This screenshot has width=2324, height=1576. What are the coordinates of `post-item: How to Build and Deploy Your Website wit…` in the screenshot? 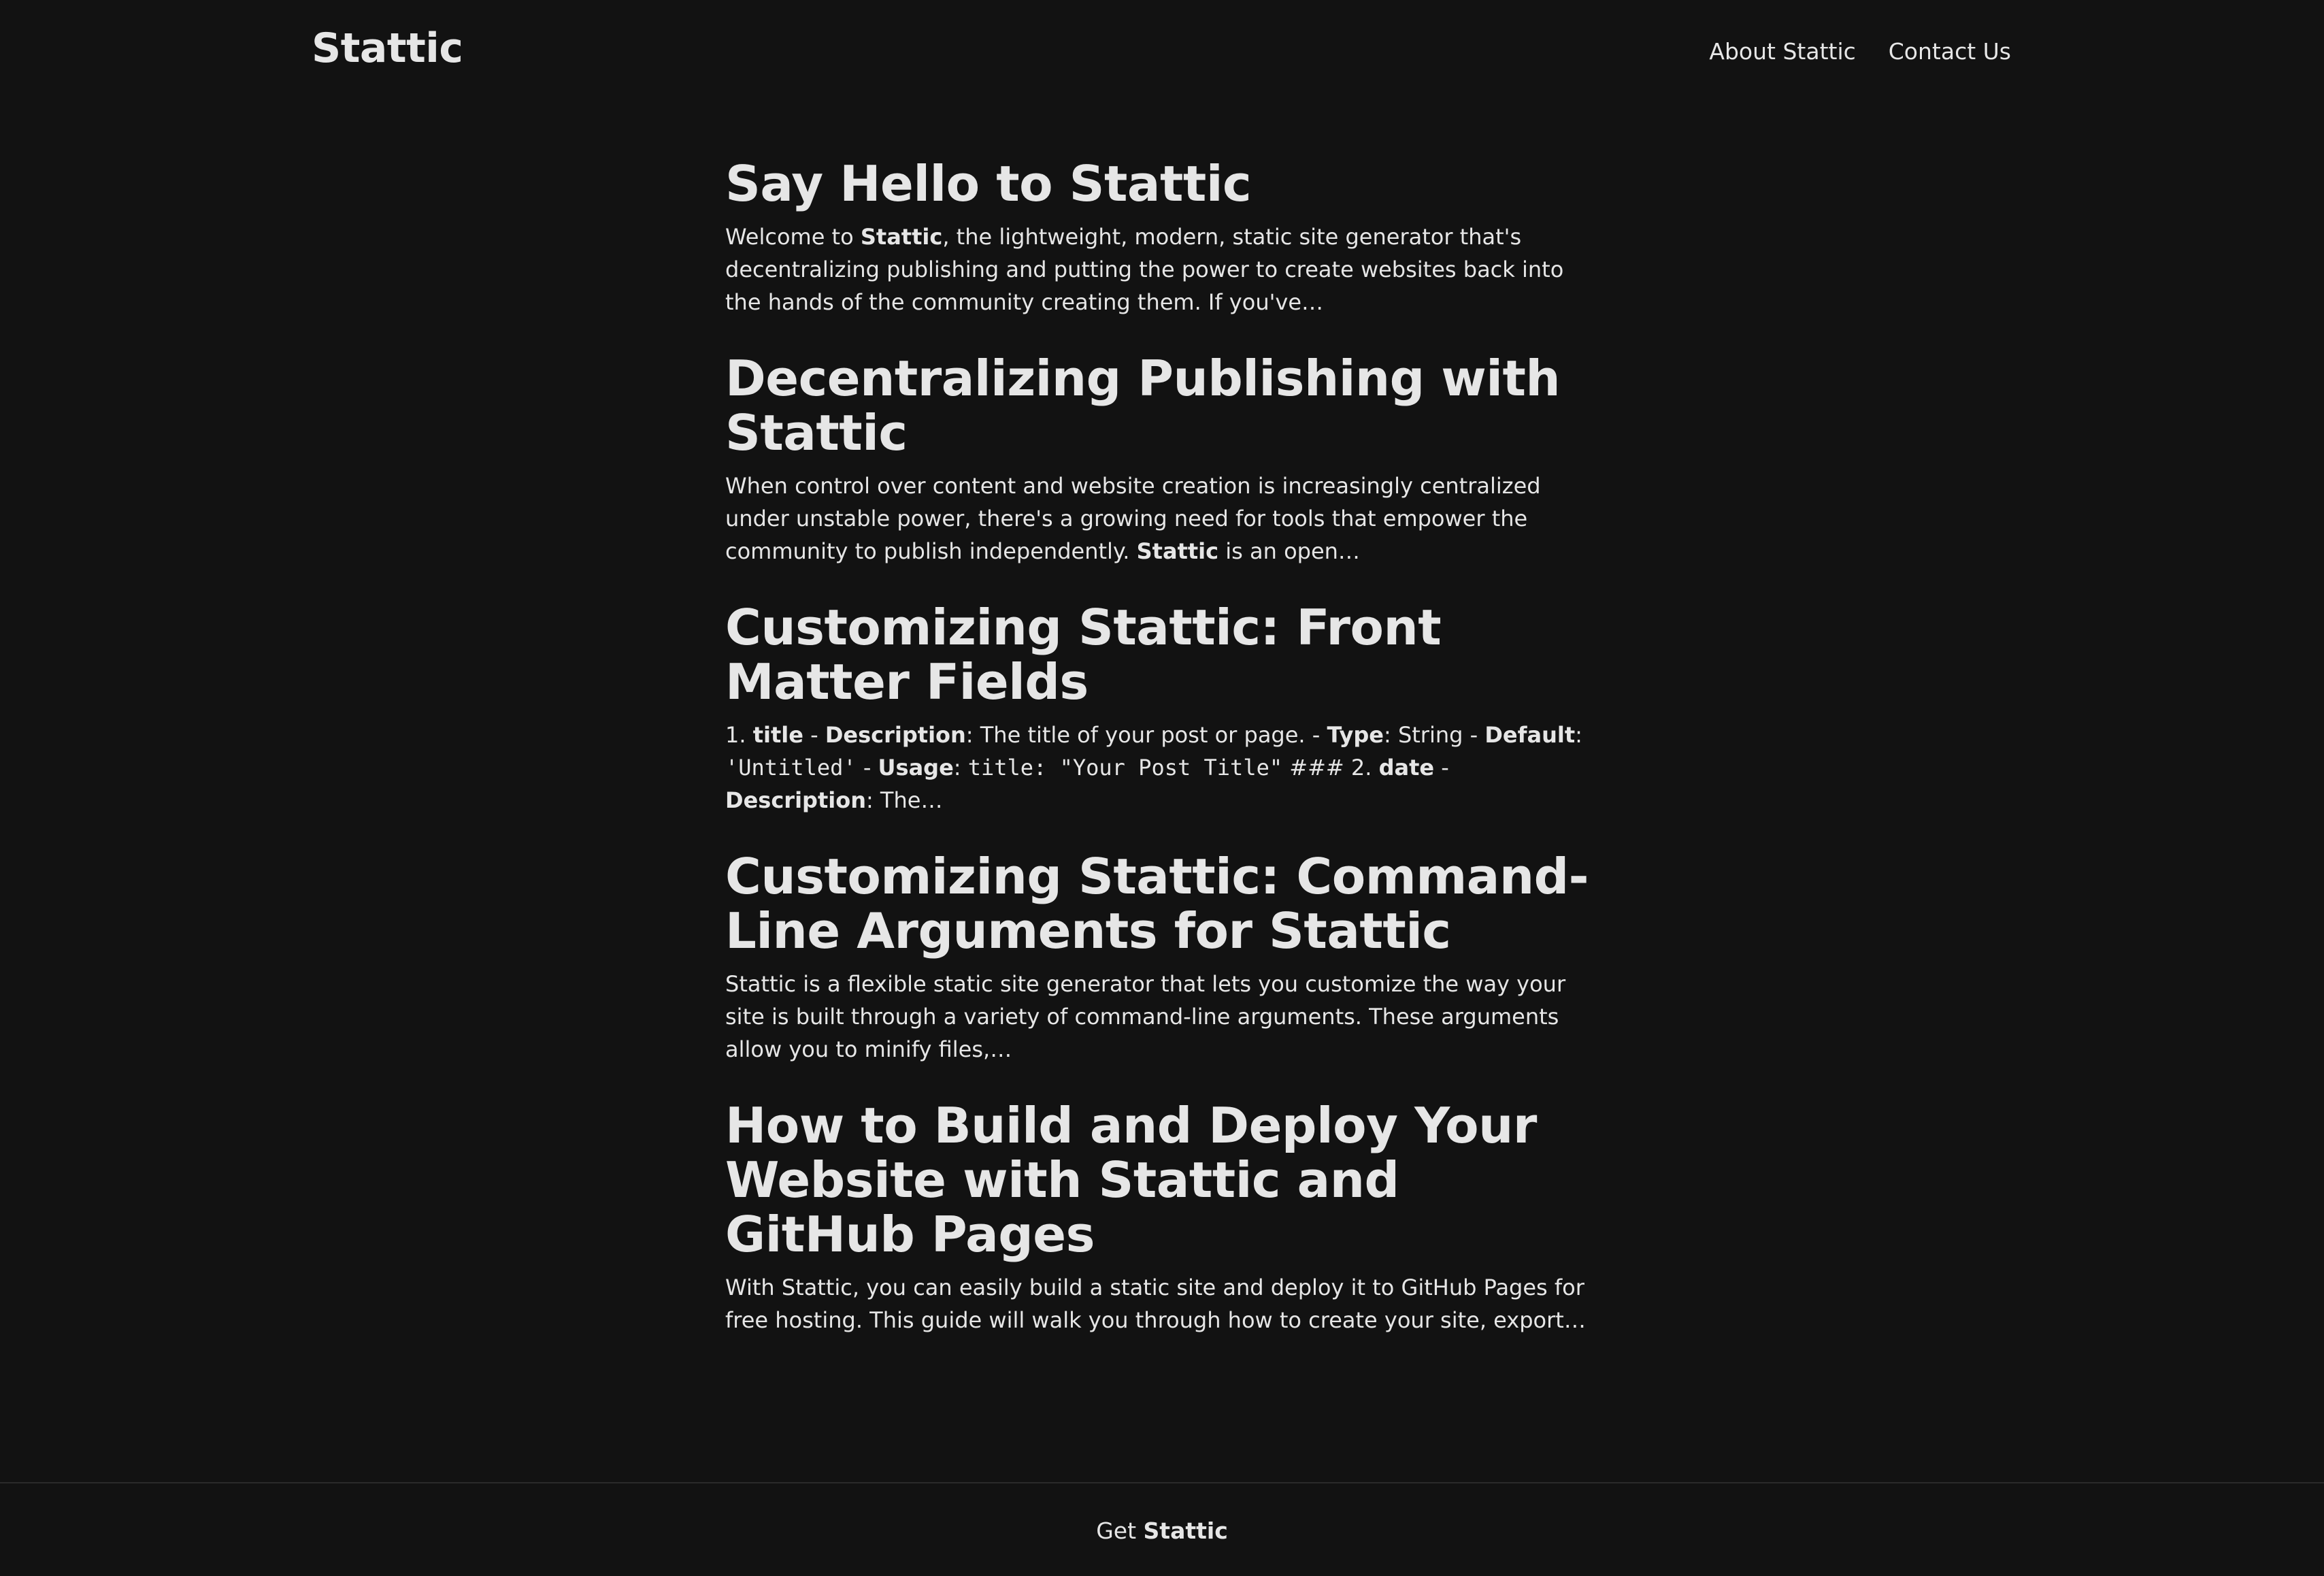 It's located at (1164, 1217).